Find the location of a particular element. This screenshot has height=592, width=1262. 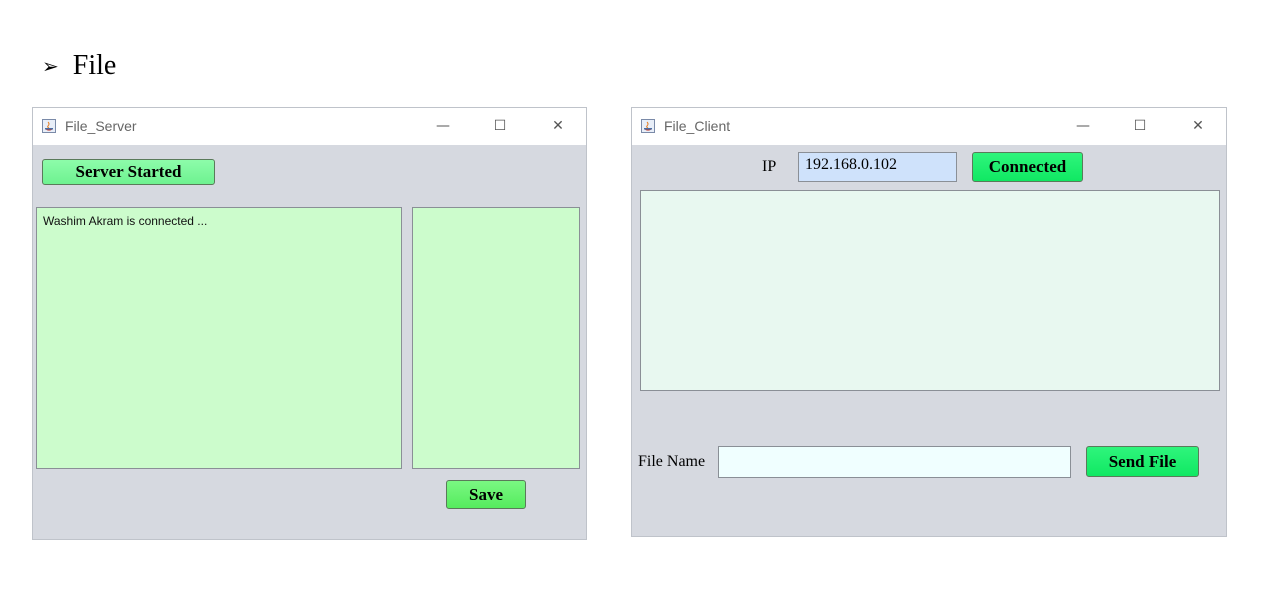

section-heading-text: File is located at coordinates (94, 65).